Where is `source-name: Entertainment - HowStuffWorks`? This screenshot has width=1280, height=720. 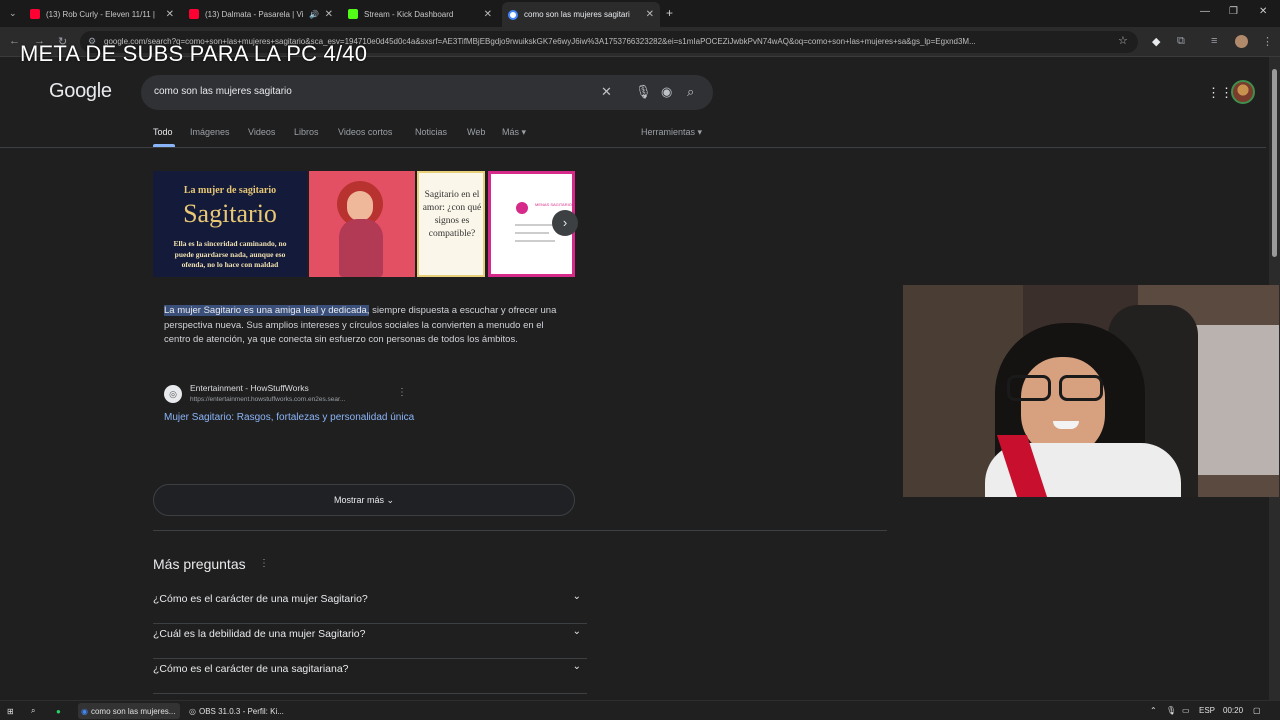
source-name: Entertainment - HowStuffWorks is located at coordinates (249, 388).